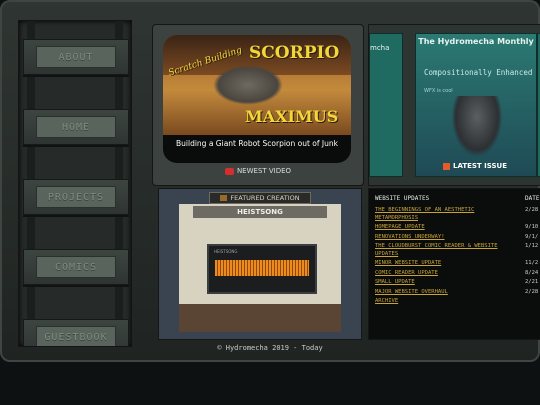  I want to click on video-artwork: SCORPIO Scratch Building MAXIMUS, so click(257, 85).